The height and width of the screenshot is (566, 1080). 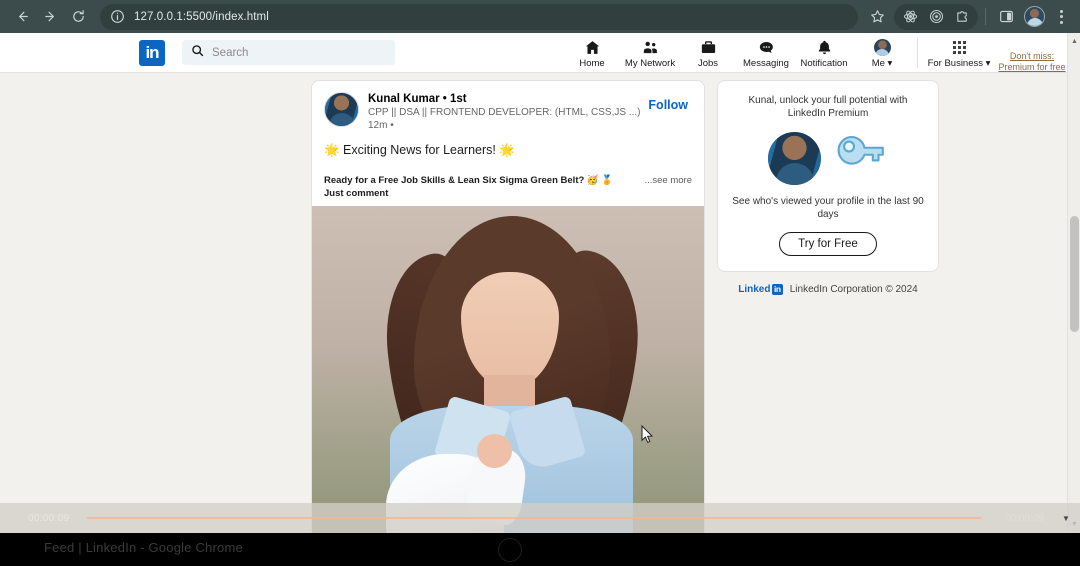 I want to click on forward-arrow-icon, so click(x=50, y=17).